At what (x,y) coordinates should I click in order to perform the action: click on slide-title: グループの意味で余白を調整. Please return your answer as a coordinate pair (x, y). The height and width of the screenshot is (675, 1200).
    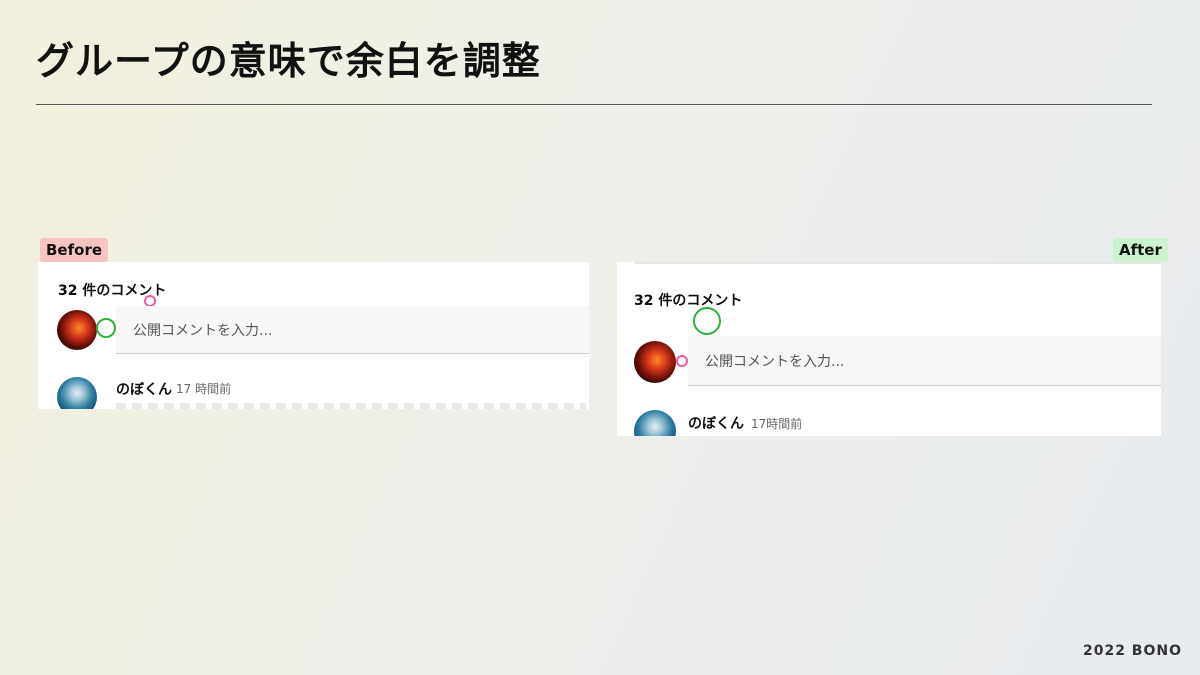
    Looking at the image, I should click on (288, 61).